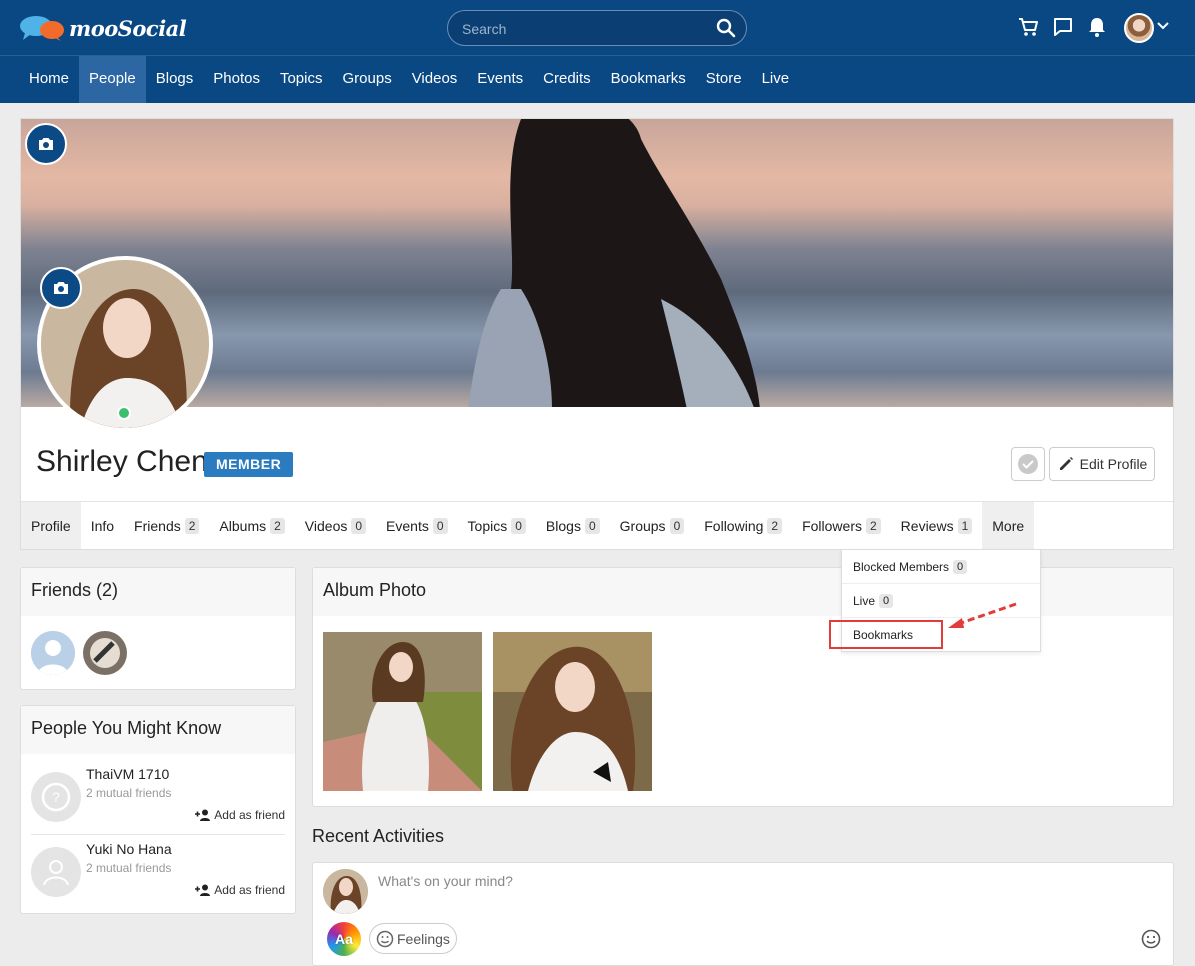 Image resolution: width=1195 pixels, height=966 pixels. What do you see at coordinates (1151, 939) in the screenshot?
I see `emoji-icon` at bounding box center [1151, 939].